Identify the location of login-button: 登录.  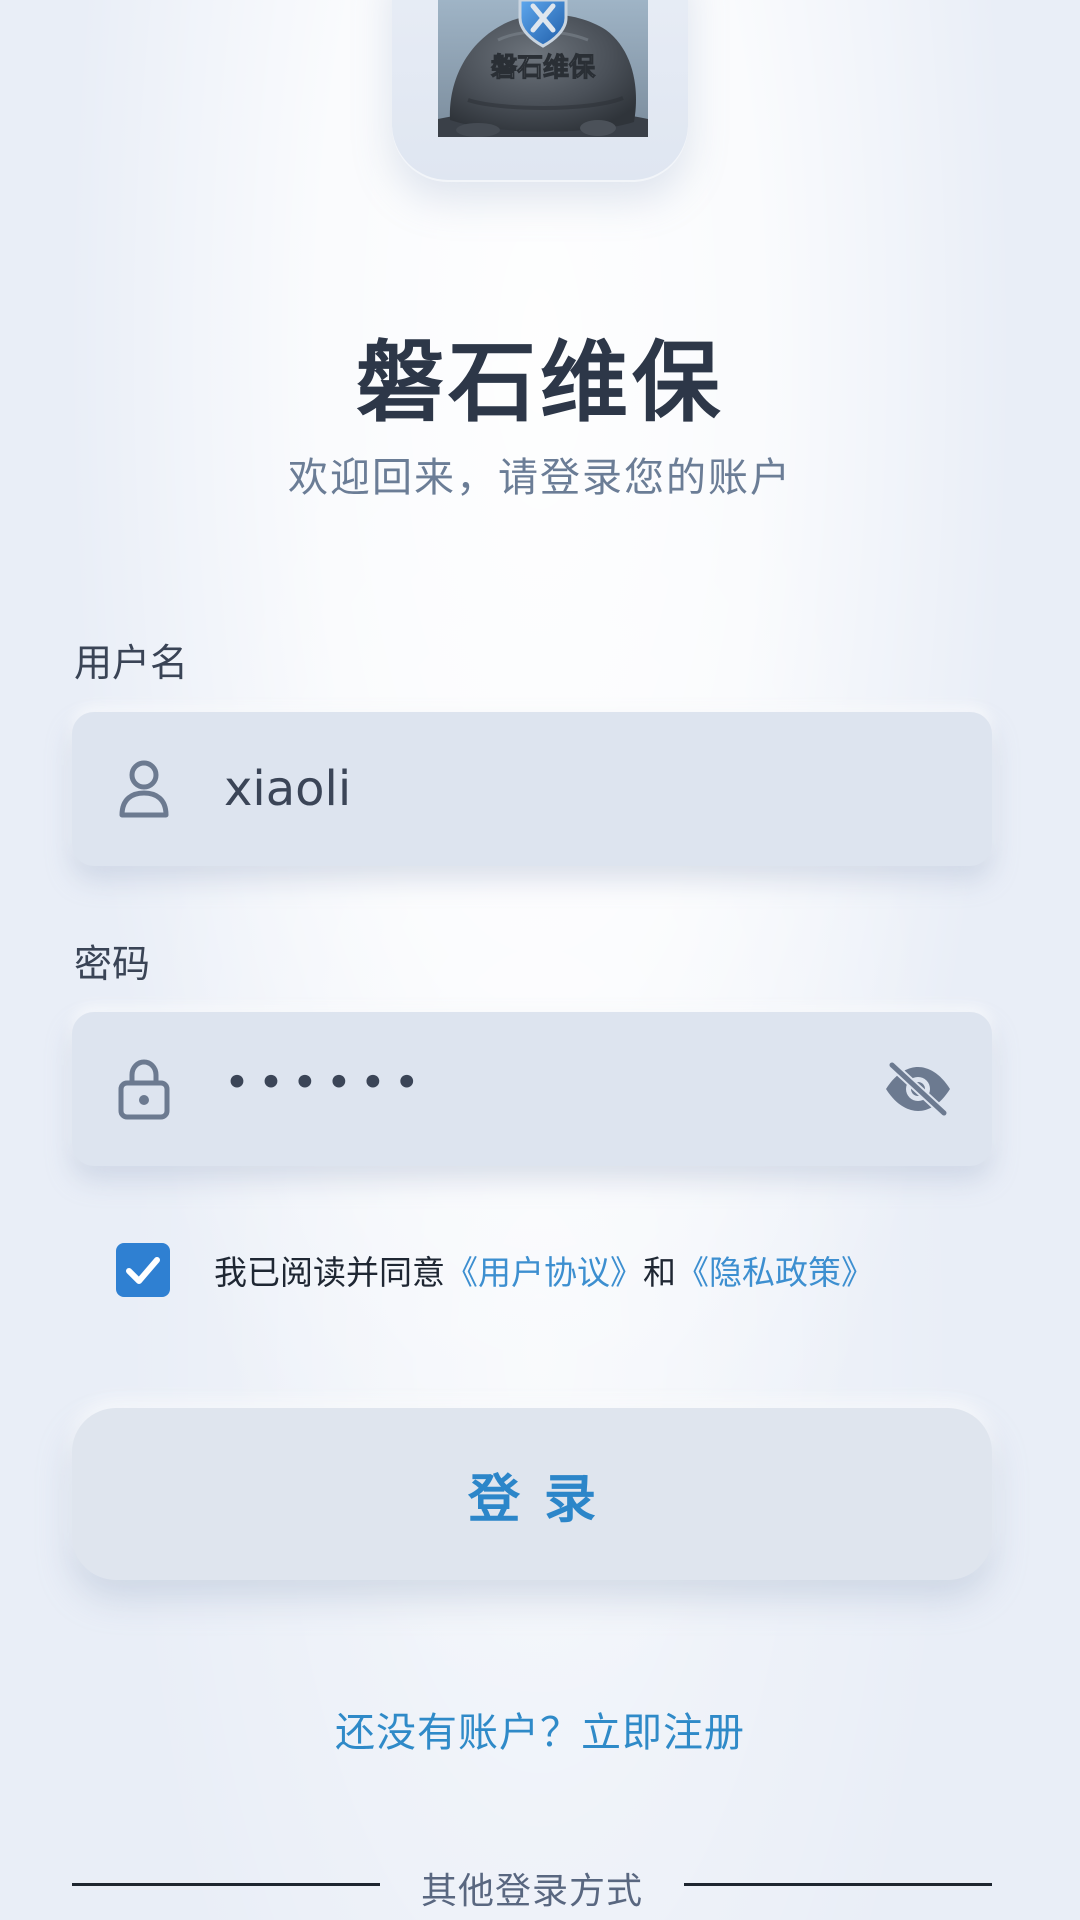
(532, 1494).